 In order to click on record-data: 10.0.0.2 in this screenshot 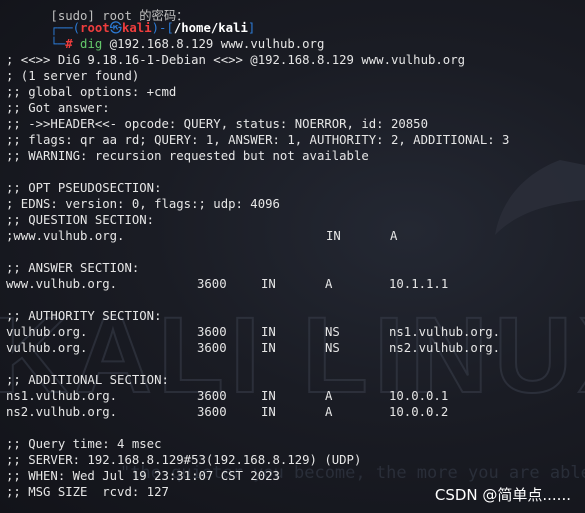, I will do `click(419, 412)`.